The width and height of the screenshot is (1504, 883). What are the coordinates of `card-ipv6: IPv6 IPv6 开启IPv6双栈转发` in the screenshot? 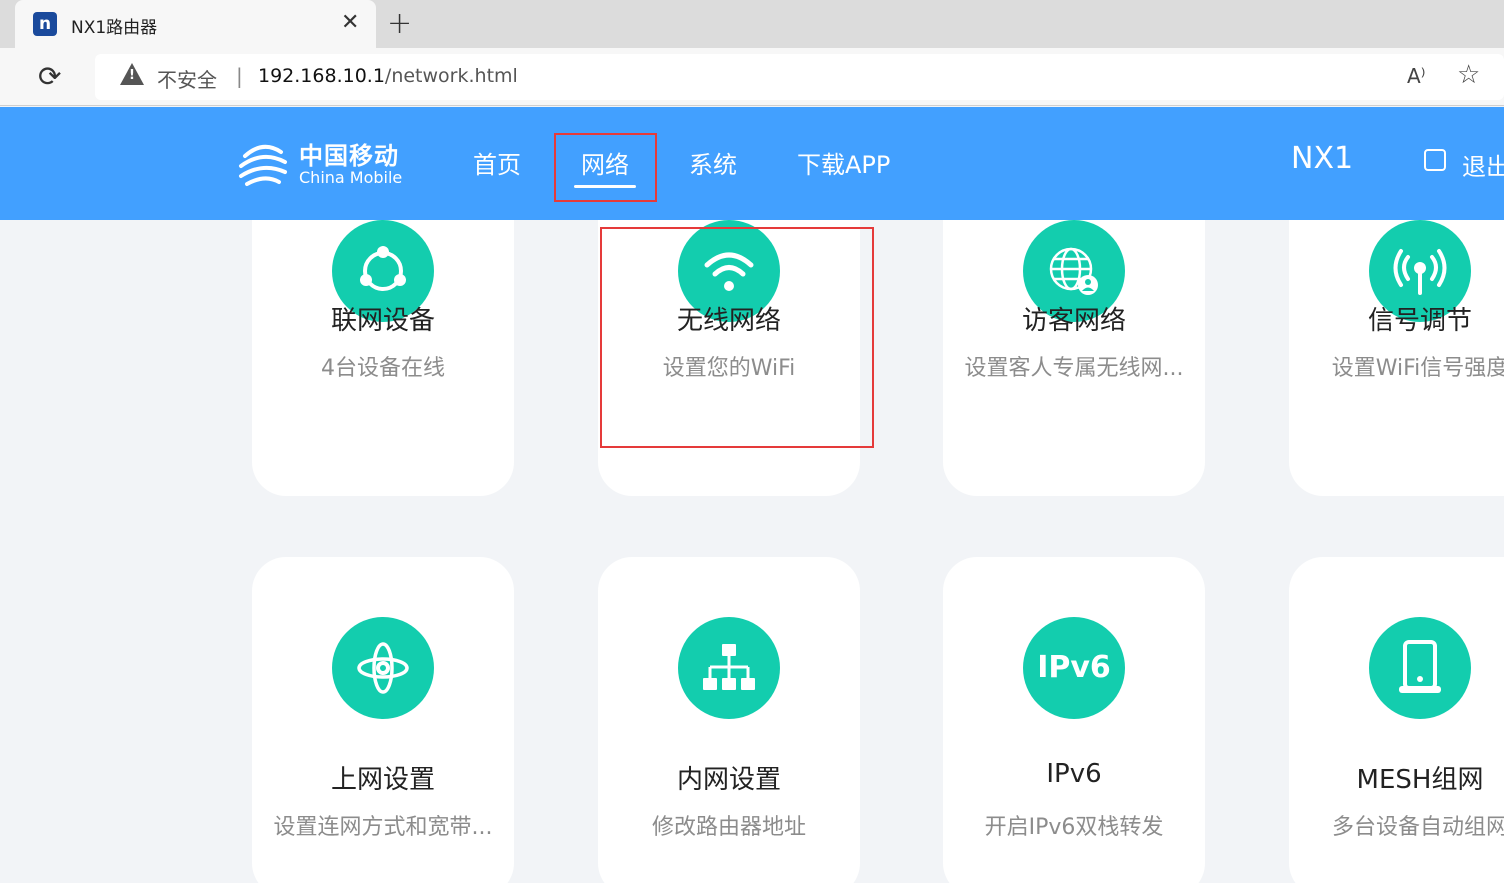 It's located at (1074, 720).